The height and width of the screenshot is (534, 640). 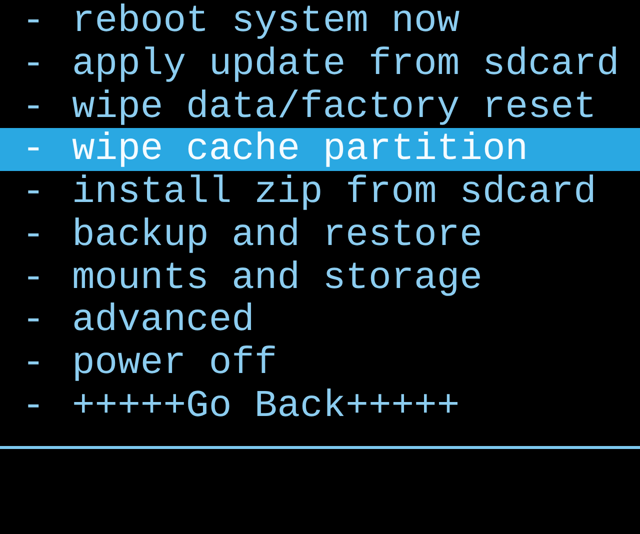 What do you see at coordinates (320, 235) in the screenshot?
I see `menu-item: - backup and restore` at bounding box center [320, 235].